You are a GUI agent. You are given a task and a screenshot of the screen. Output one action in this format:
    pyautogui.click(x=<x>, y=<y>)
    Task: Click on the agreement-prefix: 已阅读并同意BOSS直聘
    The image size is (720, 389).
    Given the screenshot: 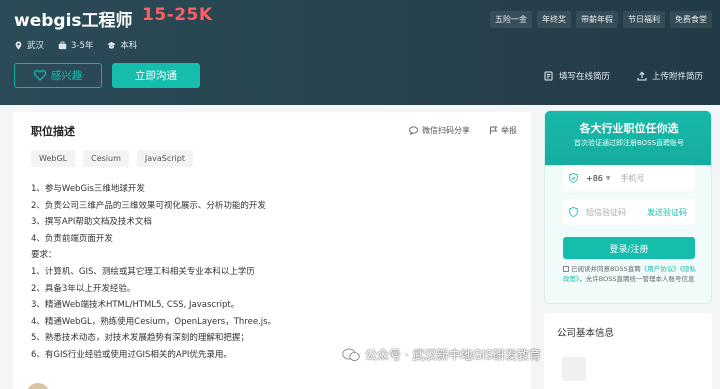 What is the action you would take?
    pyautogui.click(x=606, y=269)
    